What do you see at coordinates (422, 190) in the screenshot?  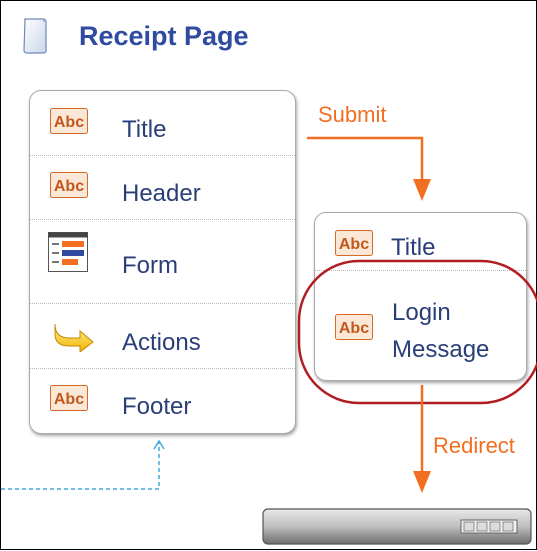 I see `submit-arrowhead` at bounding box center [422, 190].